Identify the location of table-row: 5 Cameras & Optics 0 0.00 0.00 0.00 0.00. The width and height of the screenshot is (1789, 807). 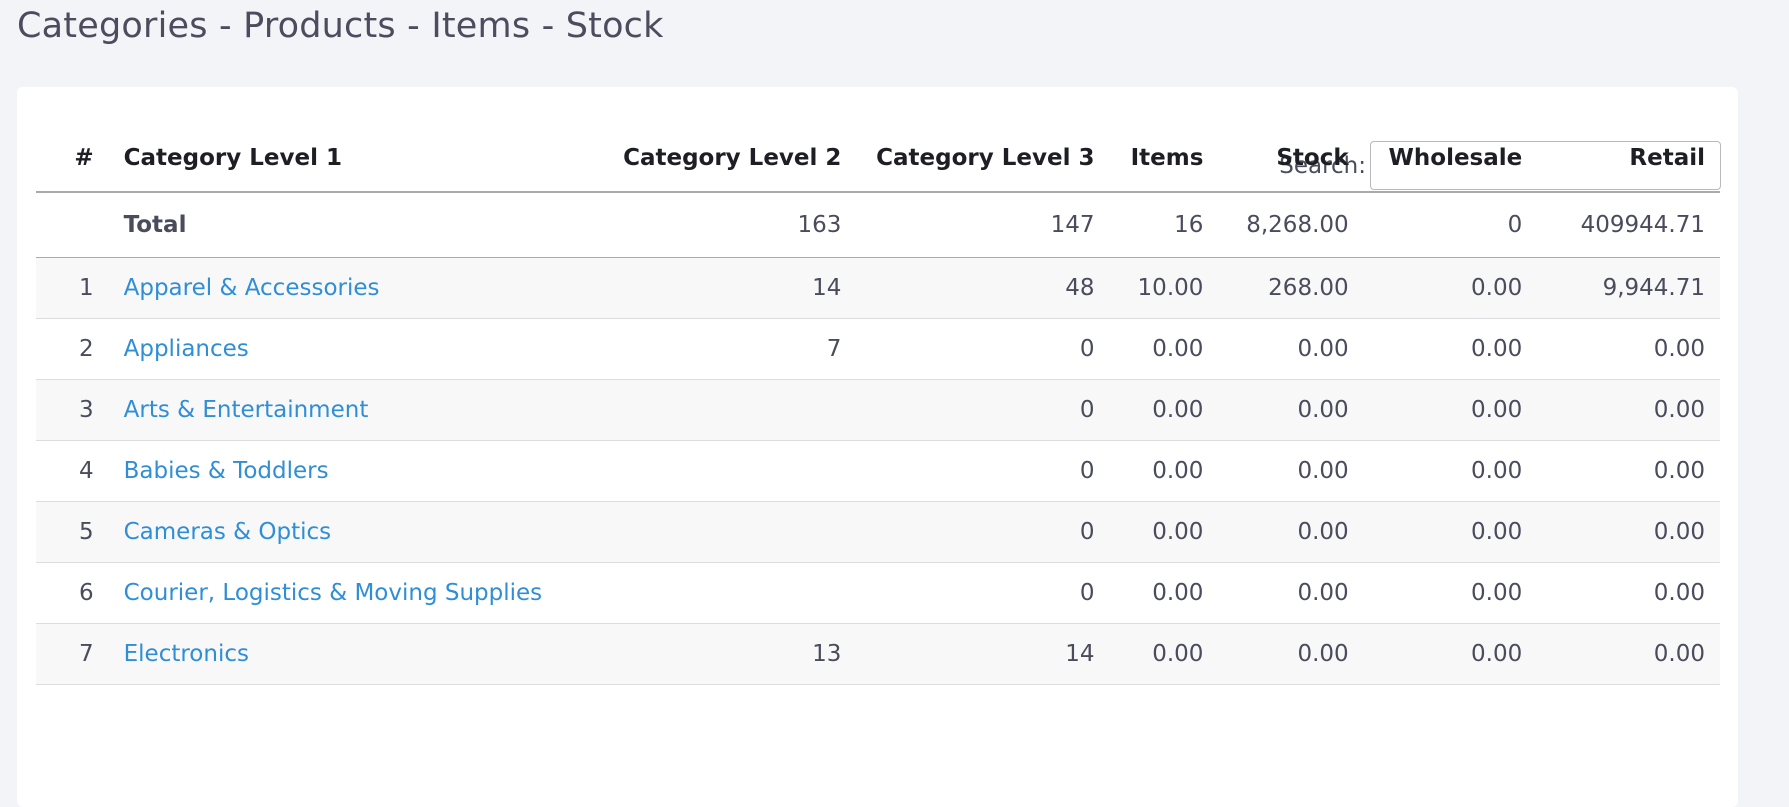
(878, 532).